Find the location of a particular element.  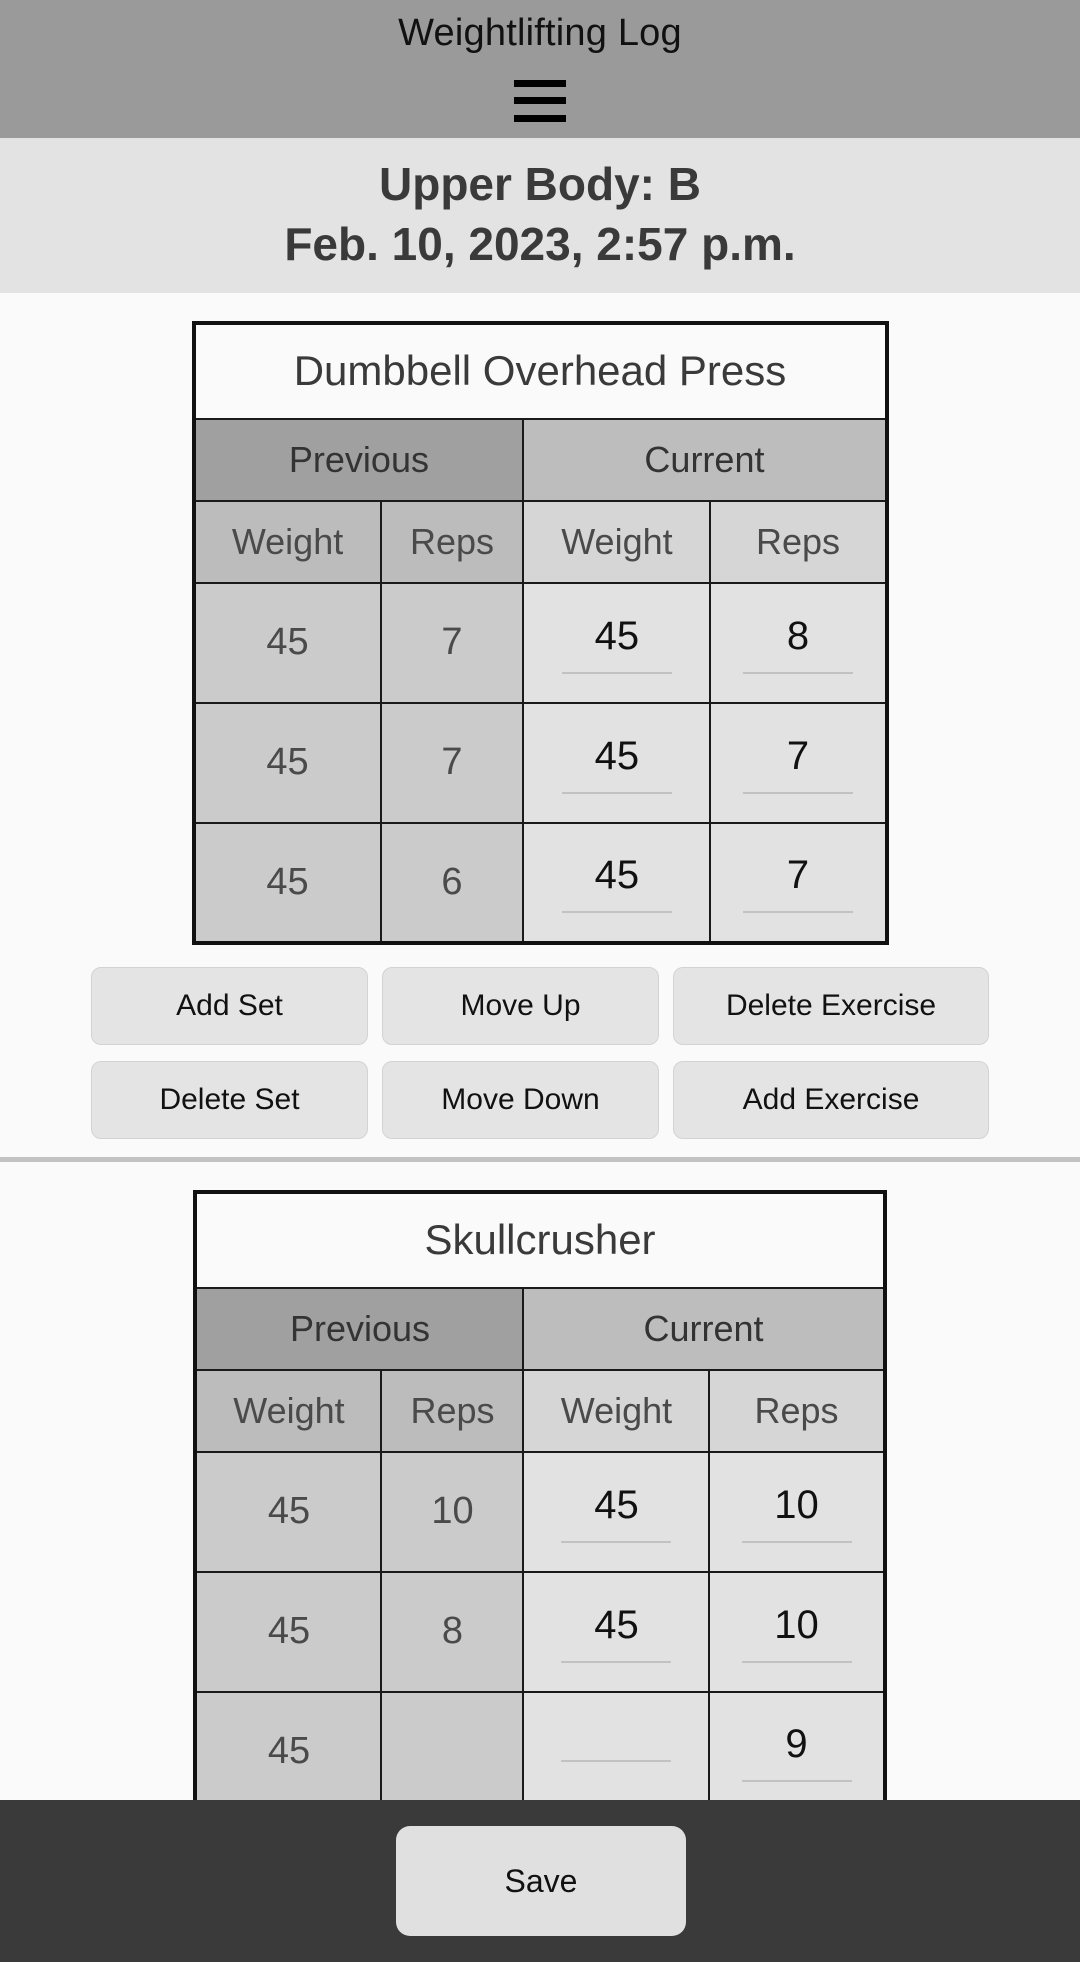

add-set-button: Add Set is located at coordinates (229, 1005).